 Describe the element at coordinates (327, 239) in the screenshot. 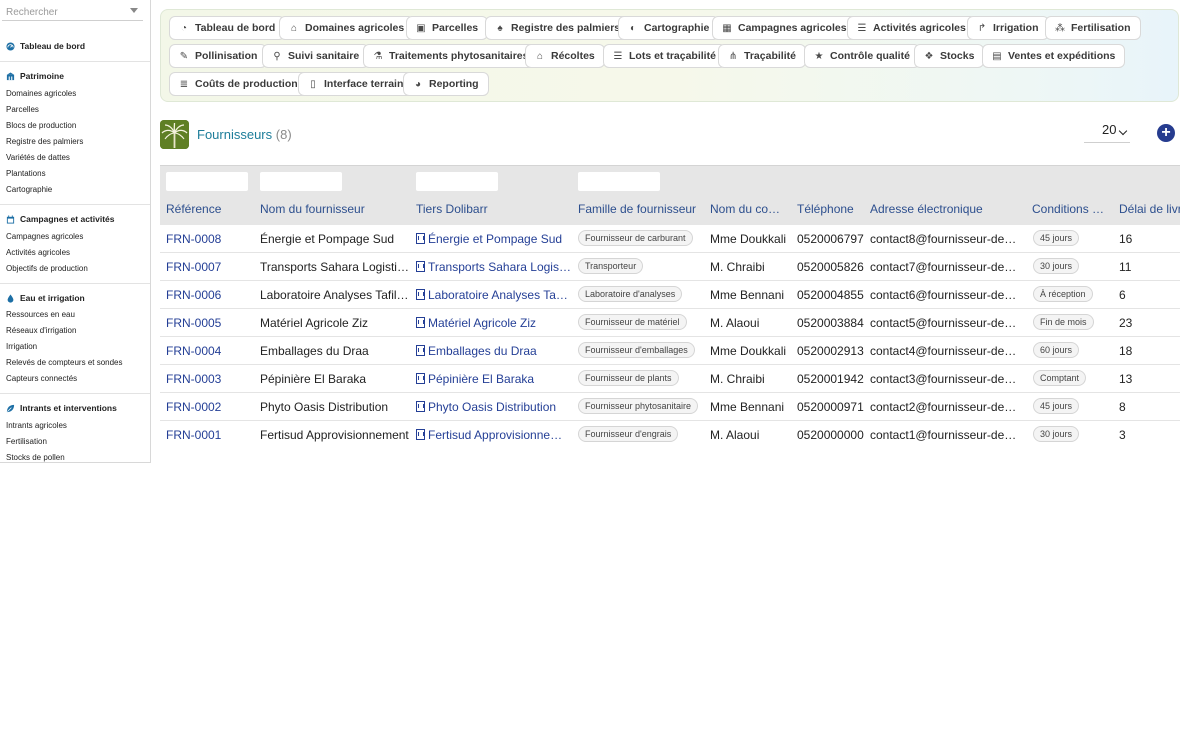

I see `cell-nom: Énergie et Pompage Sud` at that location.